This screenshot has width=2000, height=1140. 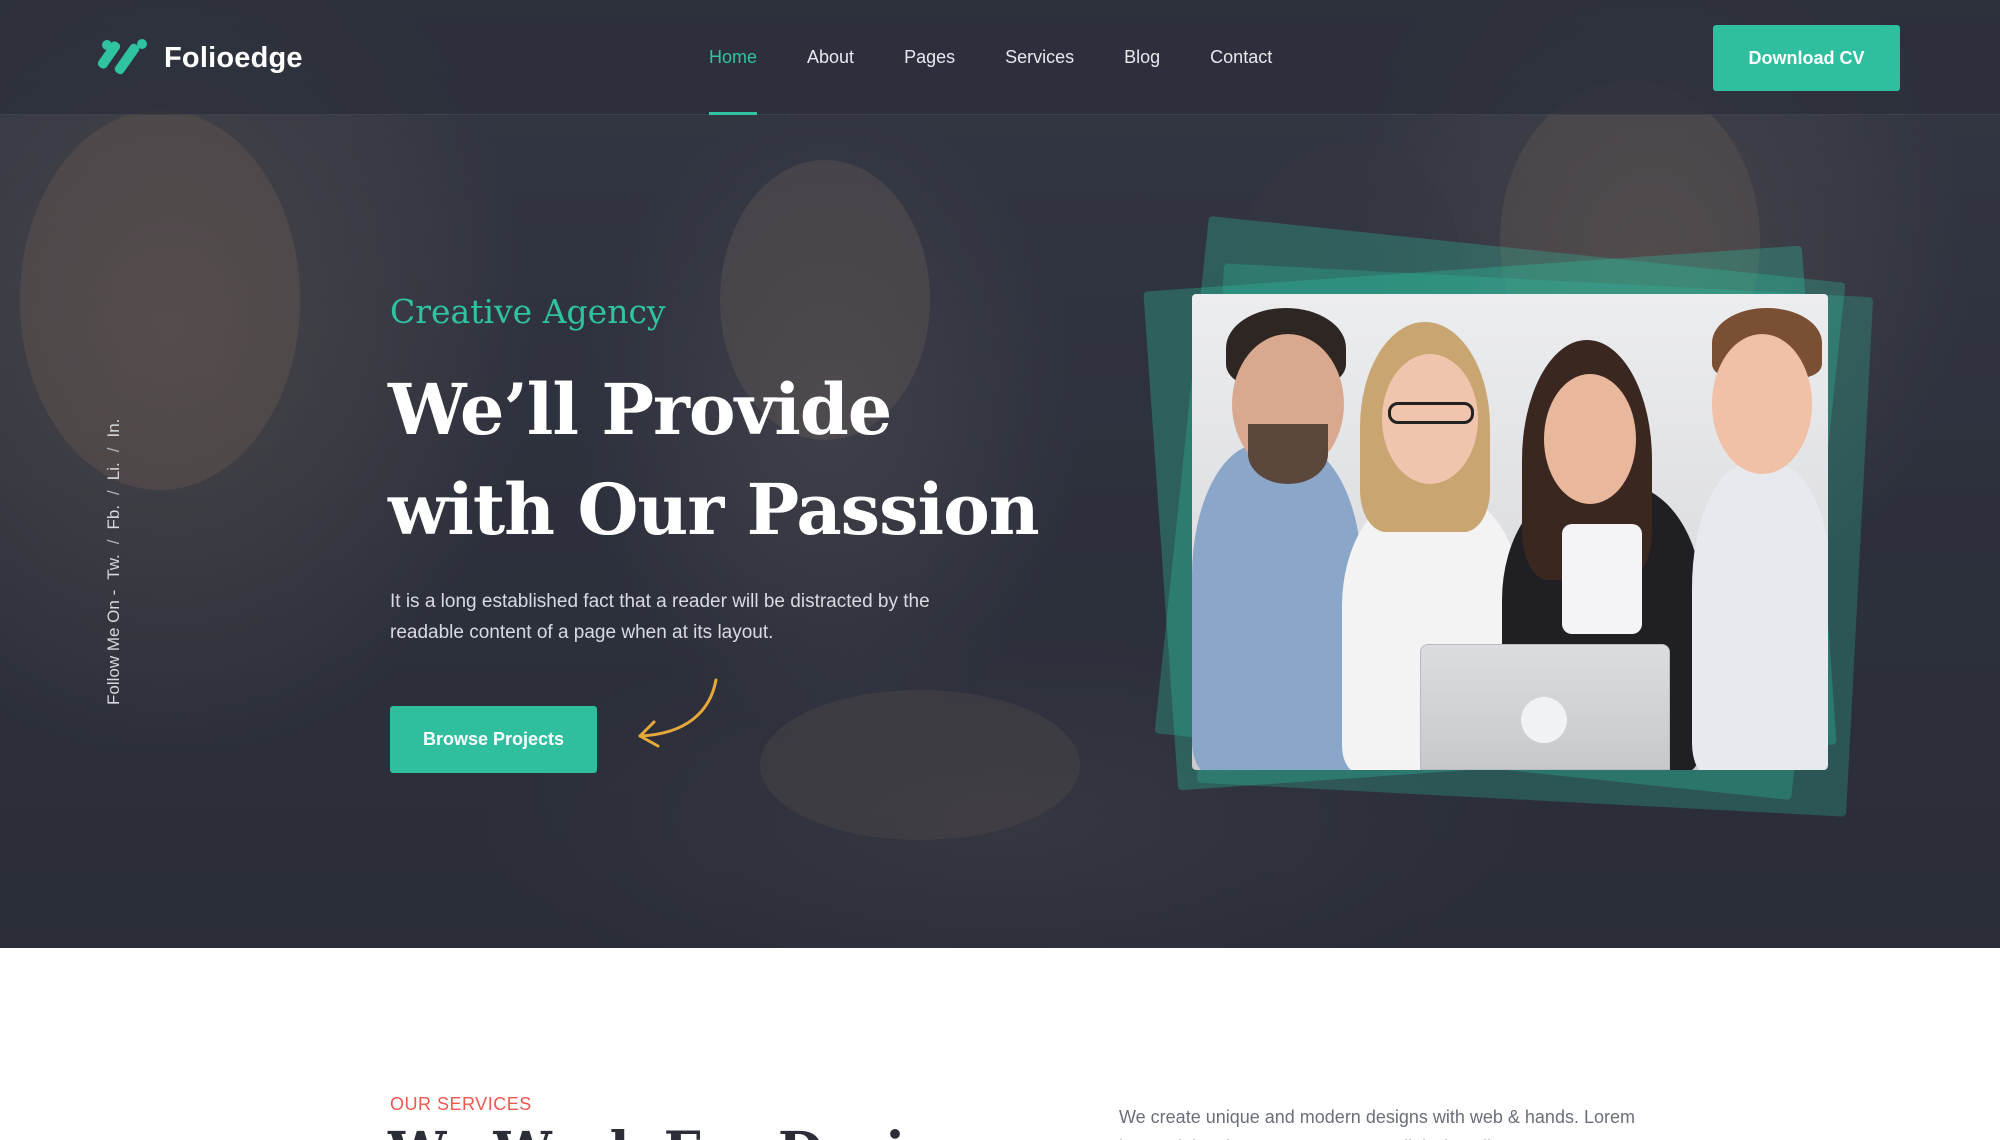 What do you see at coordinates (493, 739) in the screenshot?
I see `browse-projects-button: Browse Projects` at bounding box center [493, 739].